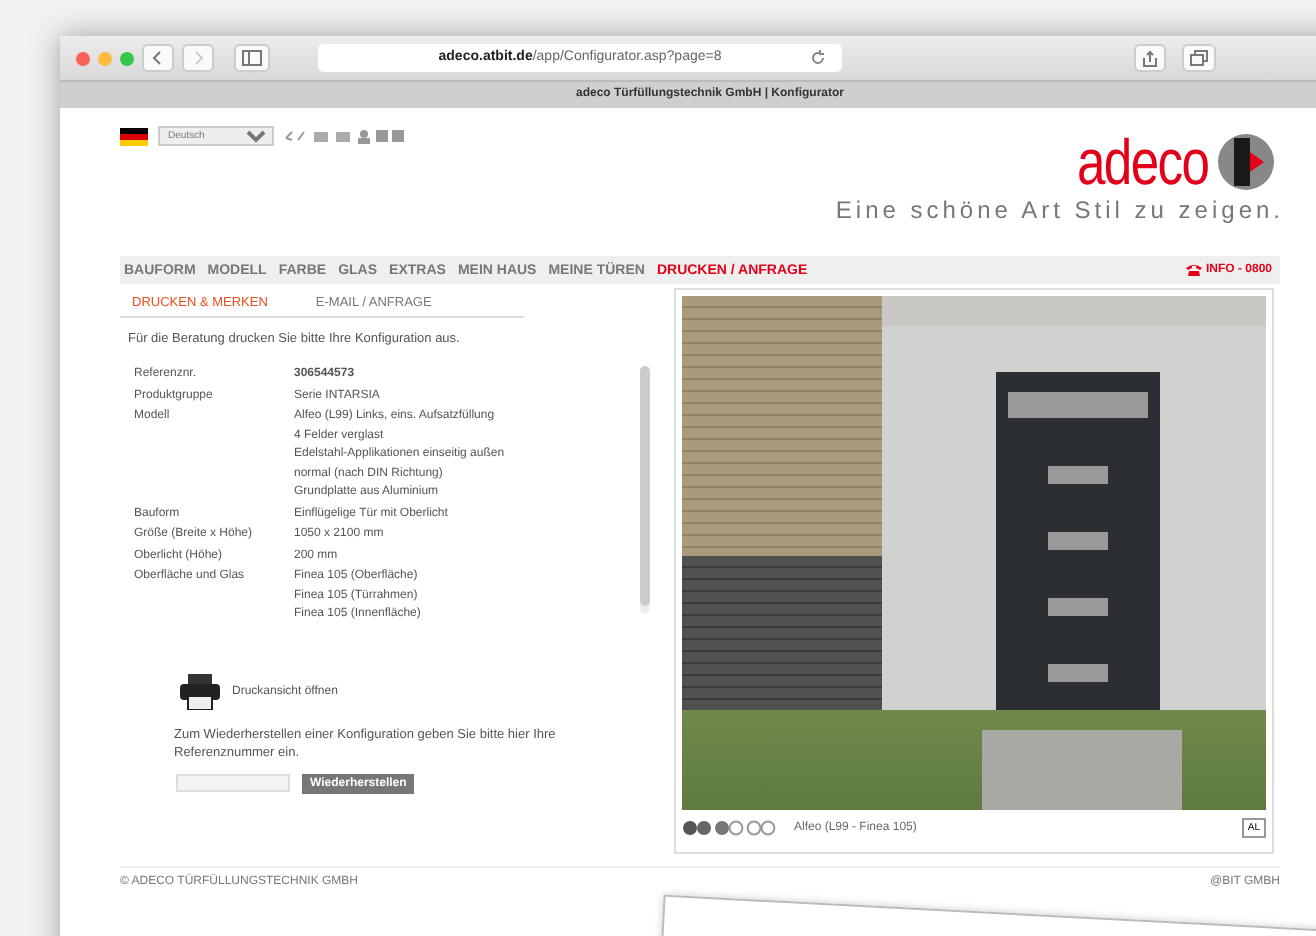 The width and height of the screenshot is (1316, 936). I want to click on back-button, so click(158, 58).